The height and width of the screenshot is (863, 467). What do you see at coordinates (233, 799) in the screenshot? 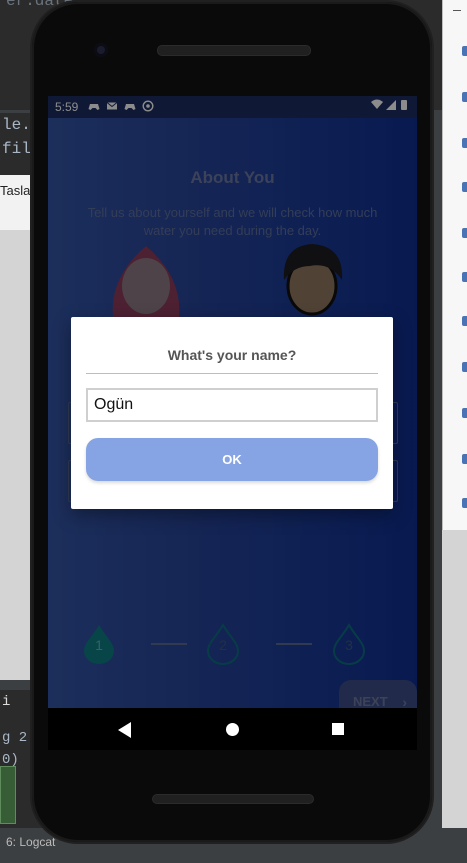
I see `bottom-speaker` at bounding box center [233, 799].